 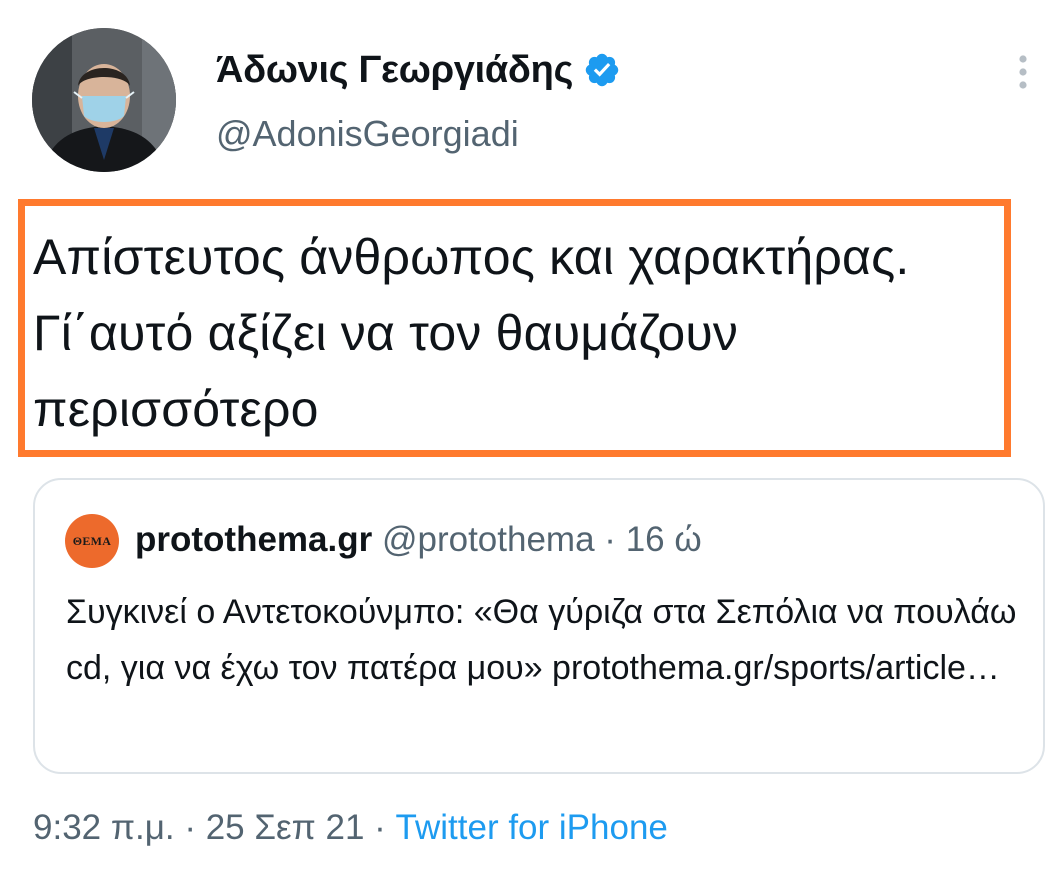 What do you see at coordinates (367, 134) in the screenshot?
I see `user-handle: @AdonisGeorgiadi` at bounding box center [367, 134].